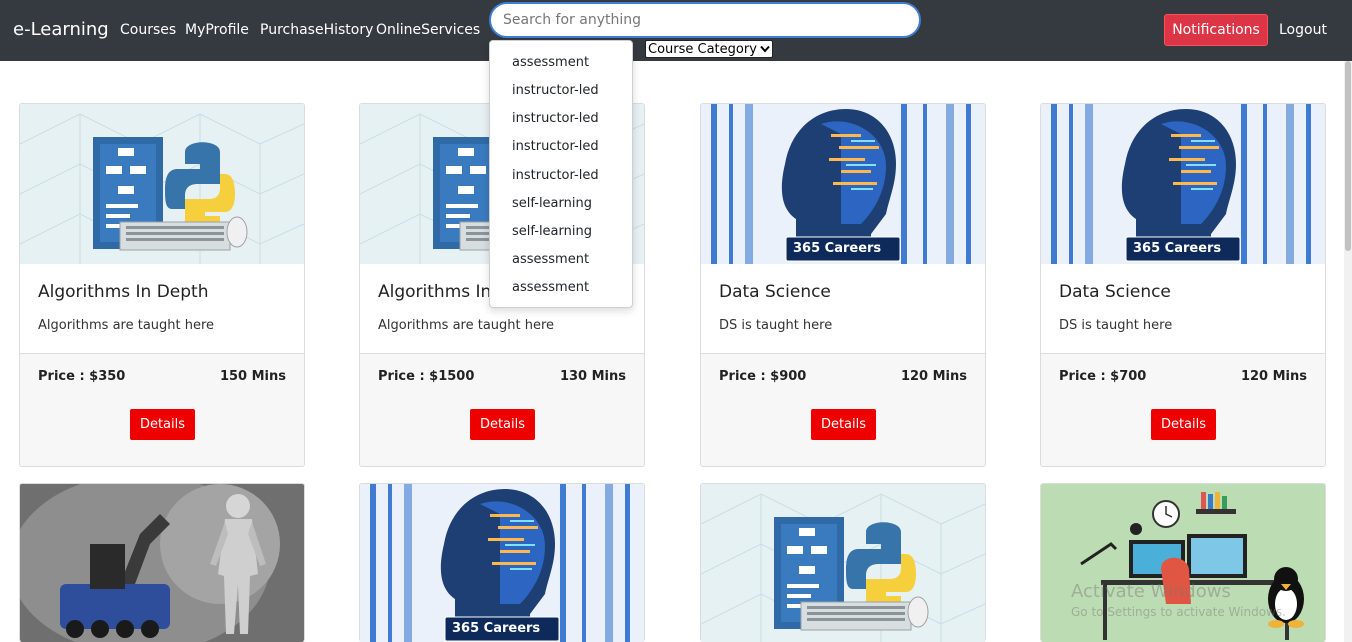 The width and height of the screenshot is (1352, 642). What do you see at coordinates (705, 20) in the screenshot?
I see `search-input` at bounding box center [705, 20].